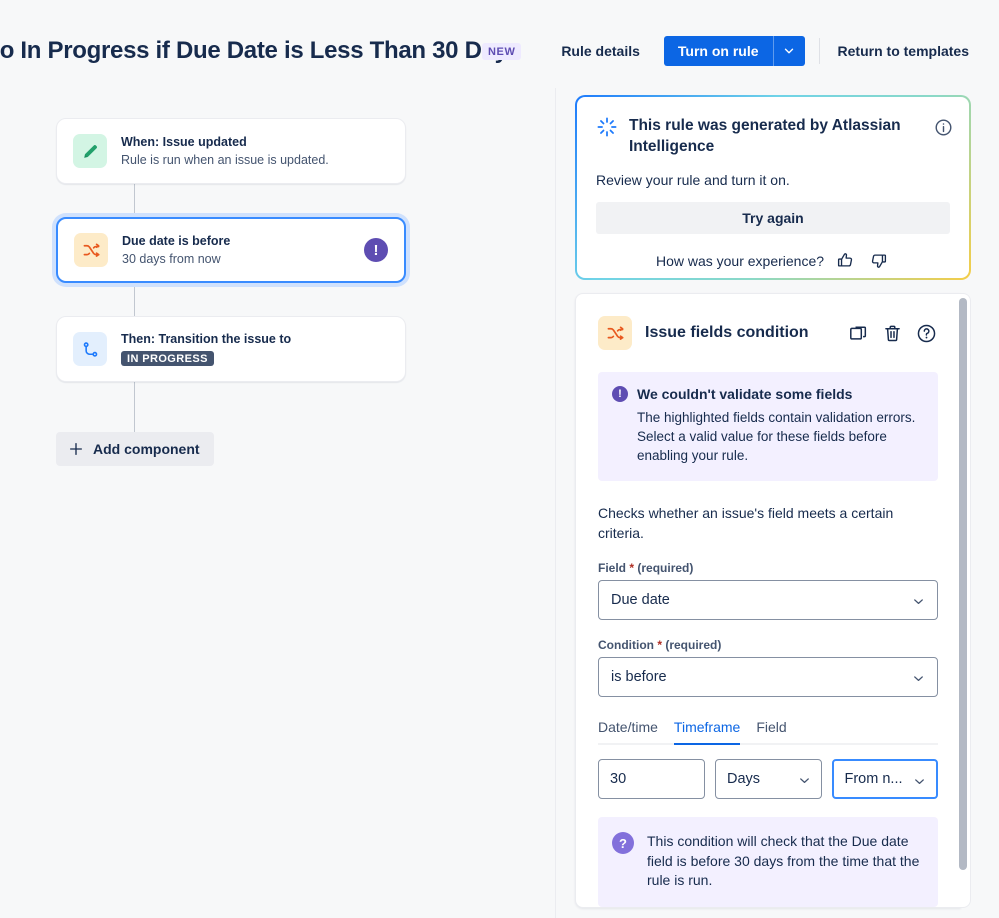  What do you see at coordinates (225, 159) in the screenshot?
I see `flow-node-subtitle: Rule is run when an issue is updated.` at bounding box center [225, 159].